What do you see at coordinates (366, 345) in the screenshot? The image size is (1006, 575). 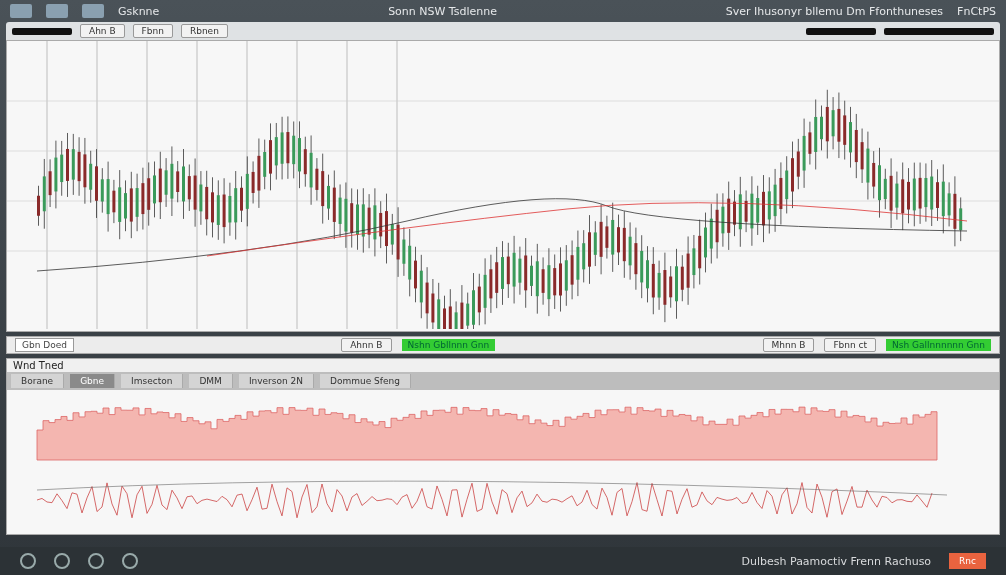 I see `strip-button: Ahnn B` at bounding box center [366, 345].